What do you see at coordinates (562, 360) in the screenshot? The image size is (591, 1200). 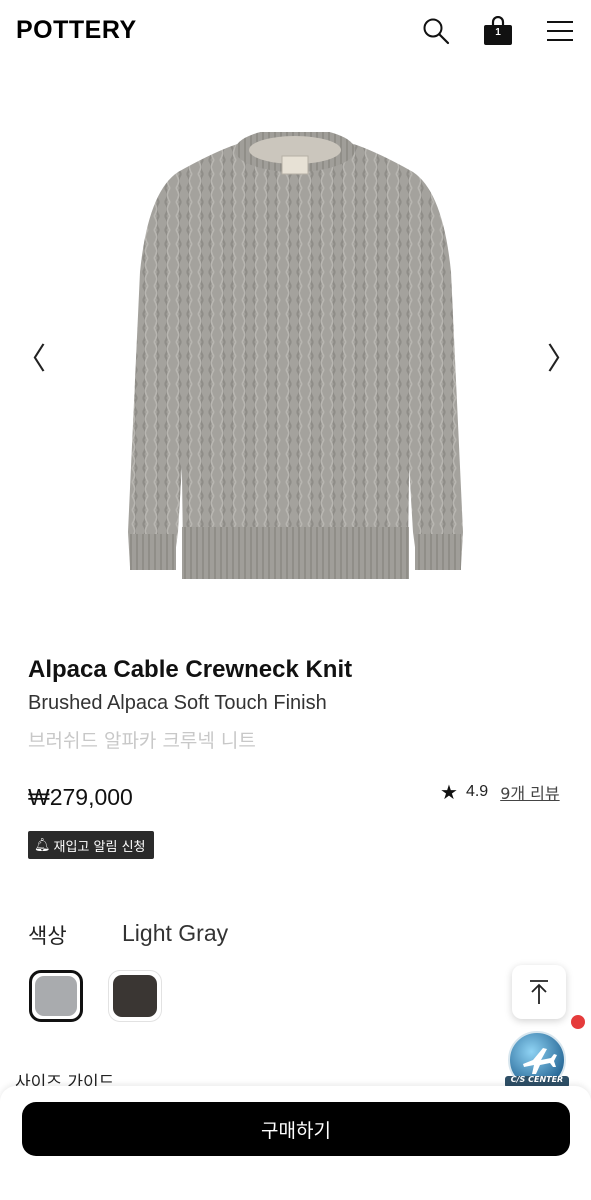 I see `carousel-next-button: 〉` at bounding box center [562, 360].